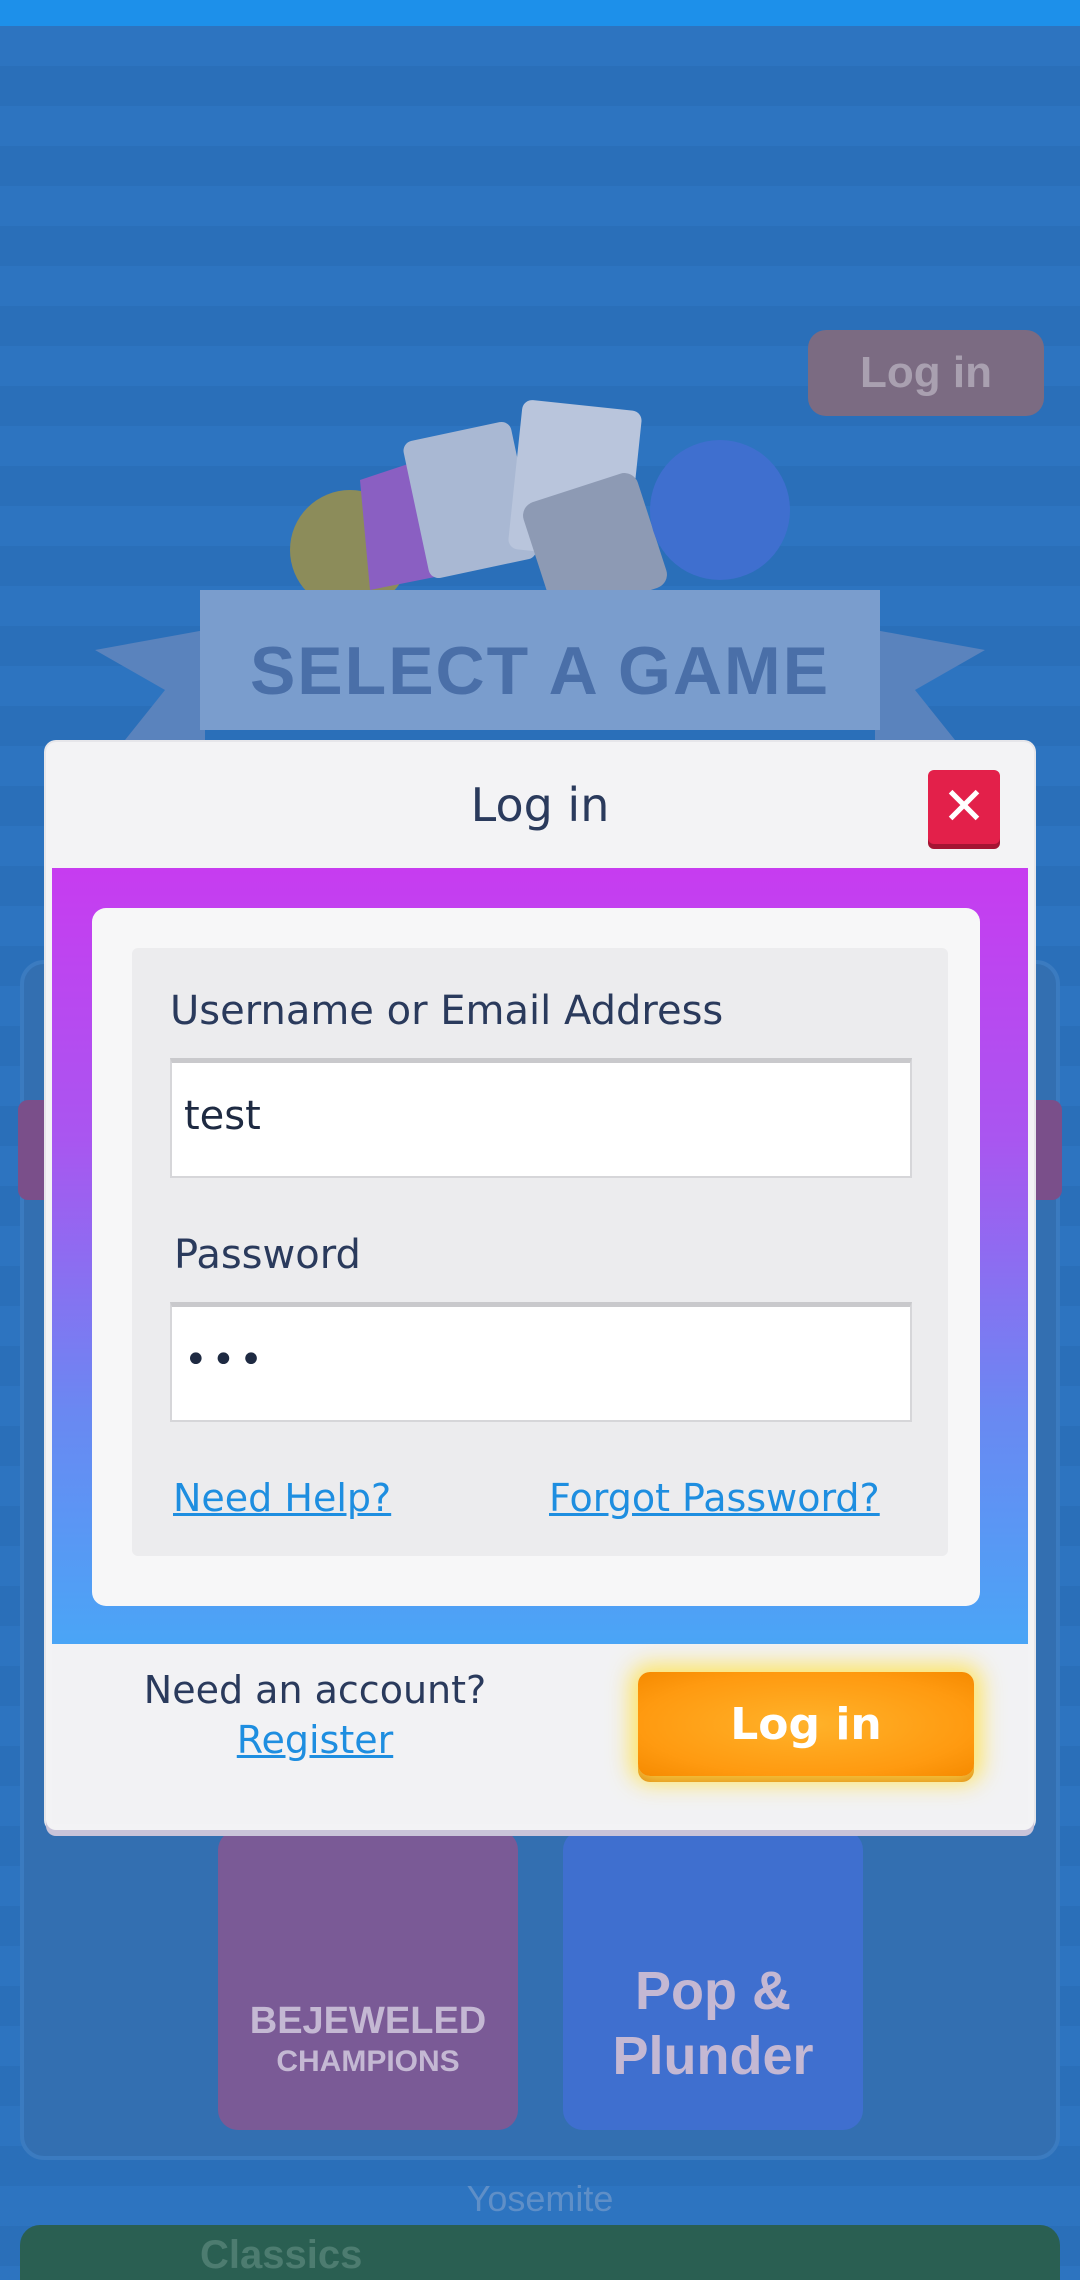  What do you see at coordinates (541, 1118) in the screenshot?
I see `username-input: test` at bounding box center [541, 1118].